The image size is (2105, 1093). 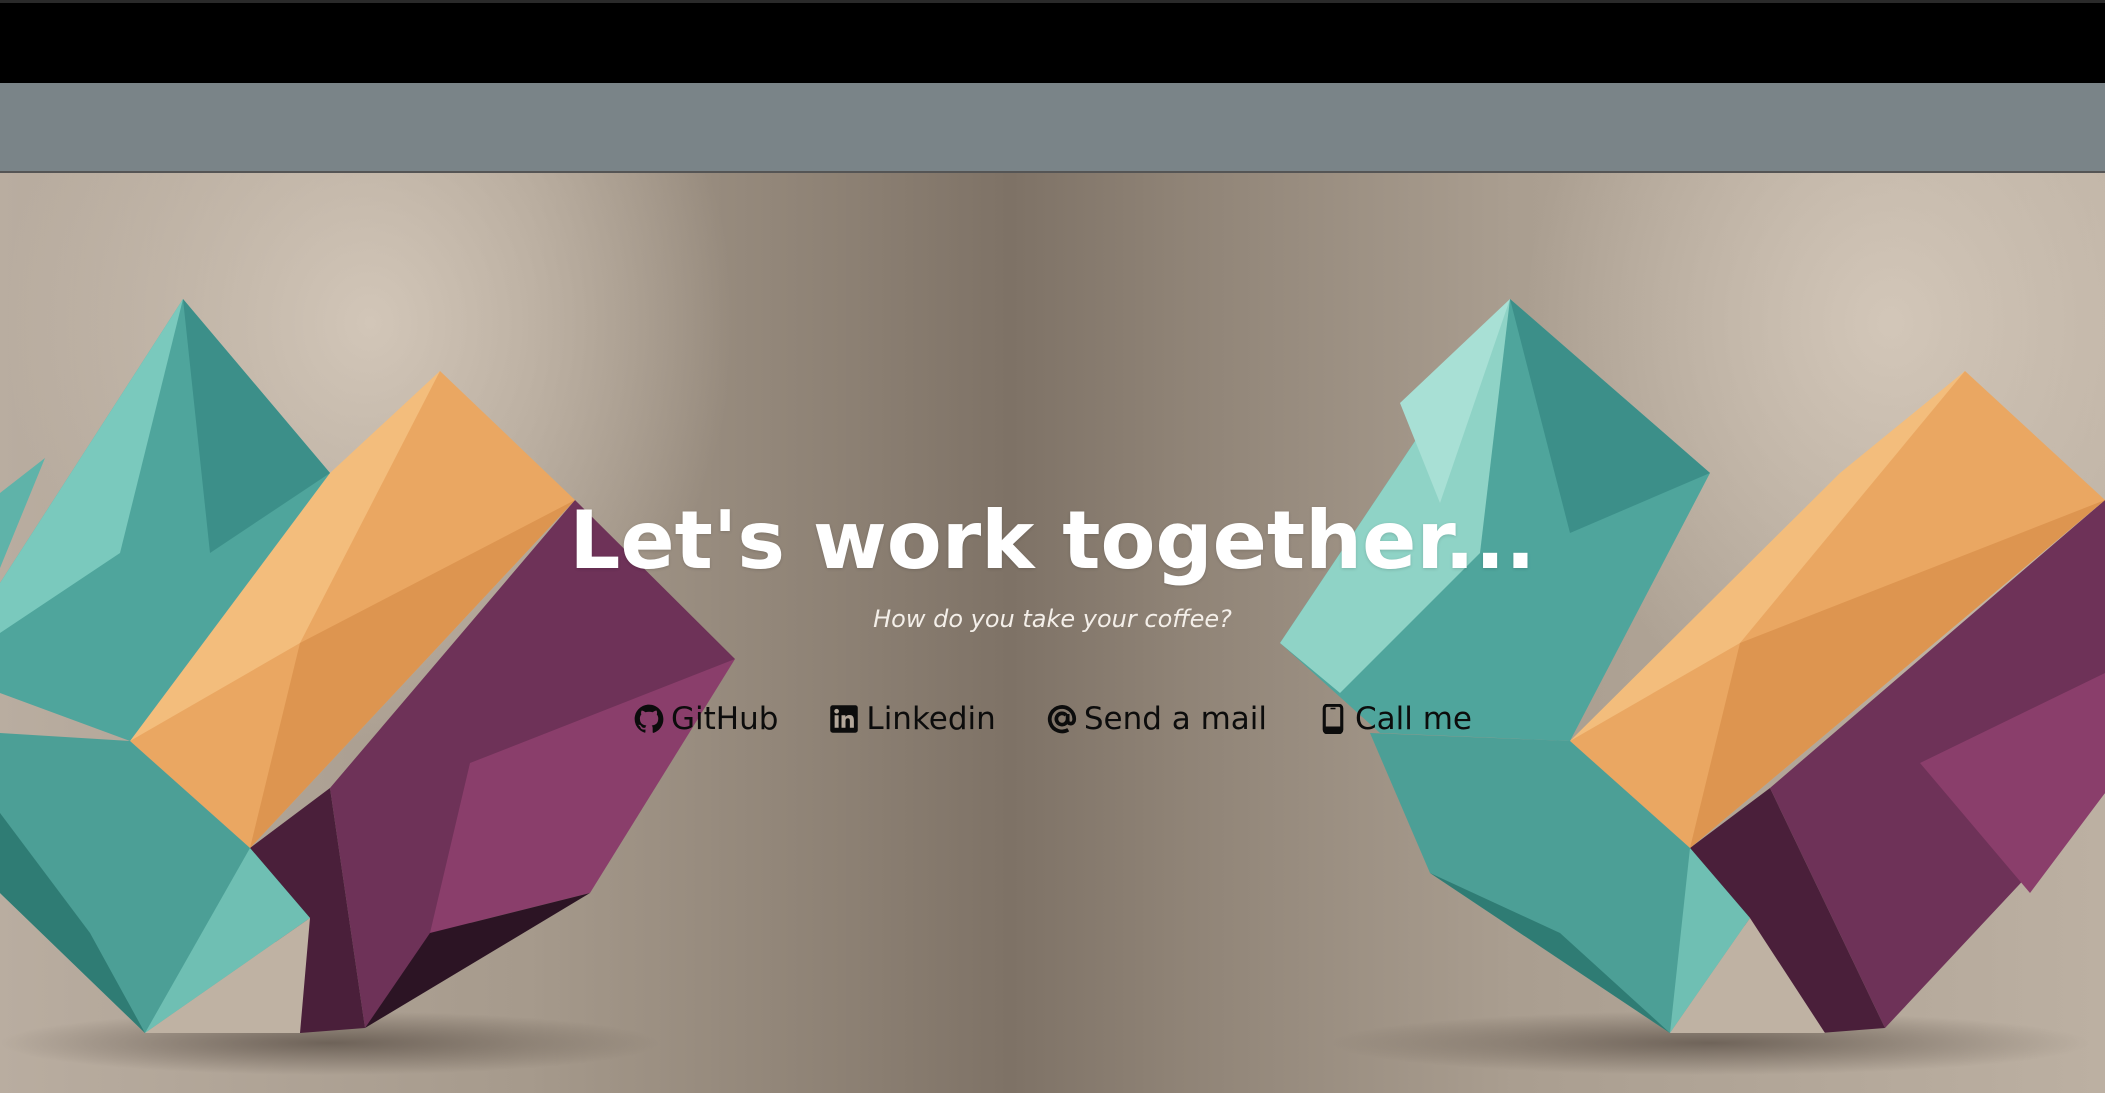 I want to click on navigation-bar, so click(x=1052, y=128).